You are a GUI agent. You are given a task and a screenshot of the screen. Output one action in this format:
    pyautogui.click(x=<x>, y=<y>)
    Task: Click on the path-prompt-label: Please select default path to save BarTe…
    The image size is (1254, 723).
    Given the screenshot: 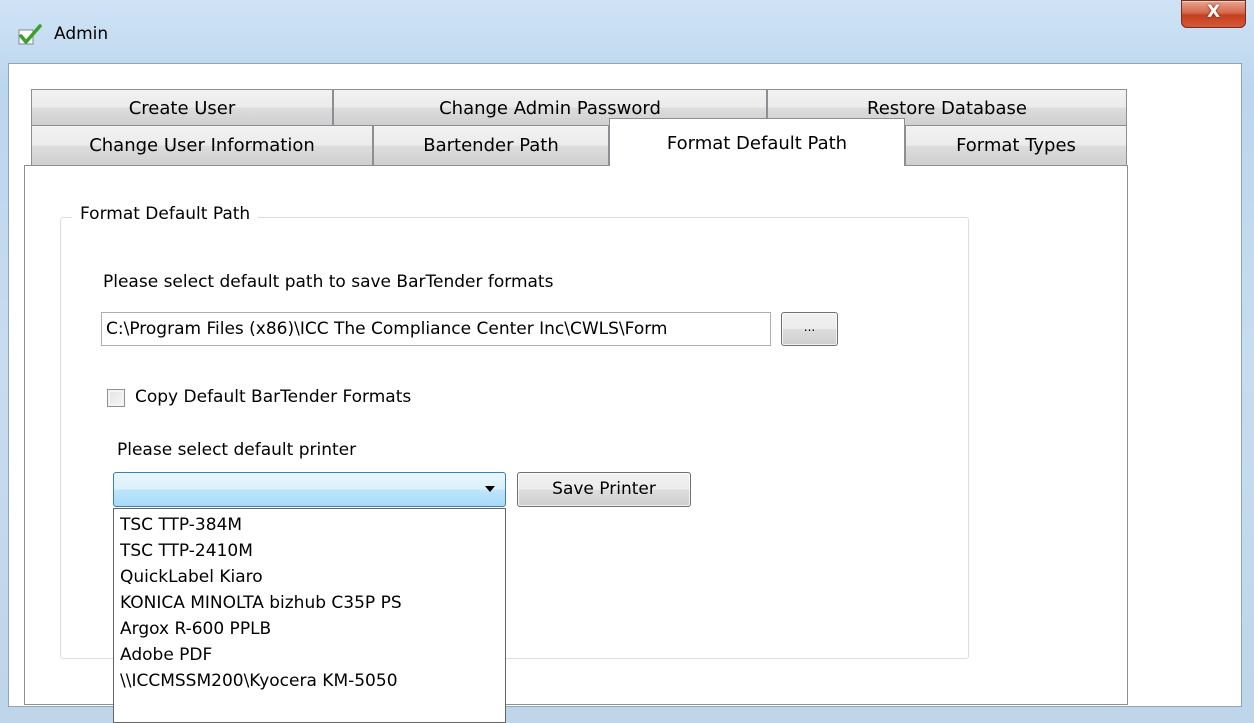 What is the action you would take?
    pyautogui.click(x=328, y=282)
    